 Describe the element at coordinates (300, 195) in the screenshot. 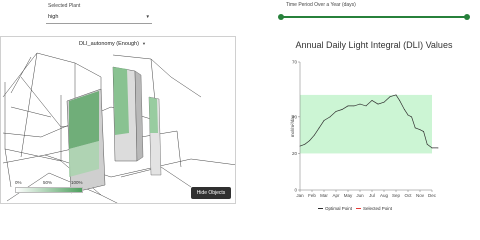

I see `x-tick-label-jan: Jan` at that location.